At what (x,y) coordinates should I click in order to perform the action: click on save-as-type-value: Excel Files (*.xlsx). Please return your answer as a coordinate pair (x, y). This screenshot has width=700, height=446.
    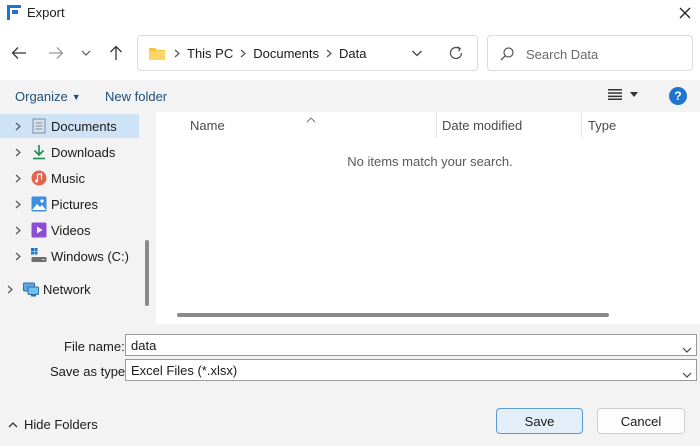
    Looking at the image, I should click on (184, 370).